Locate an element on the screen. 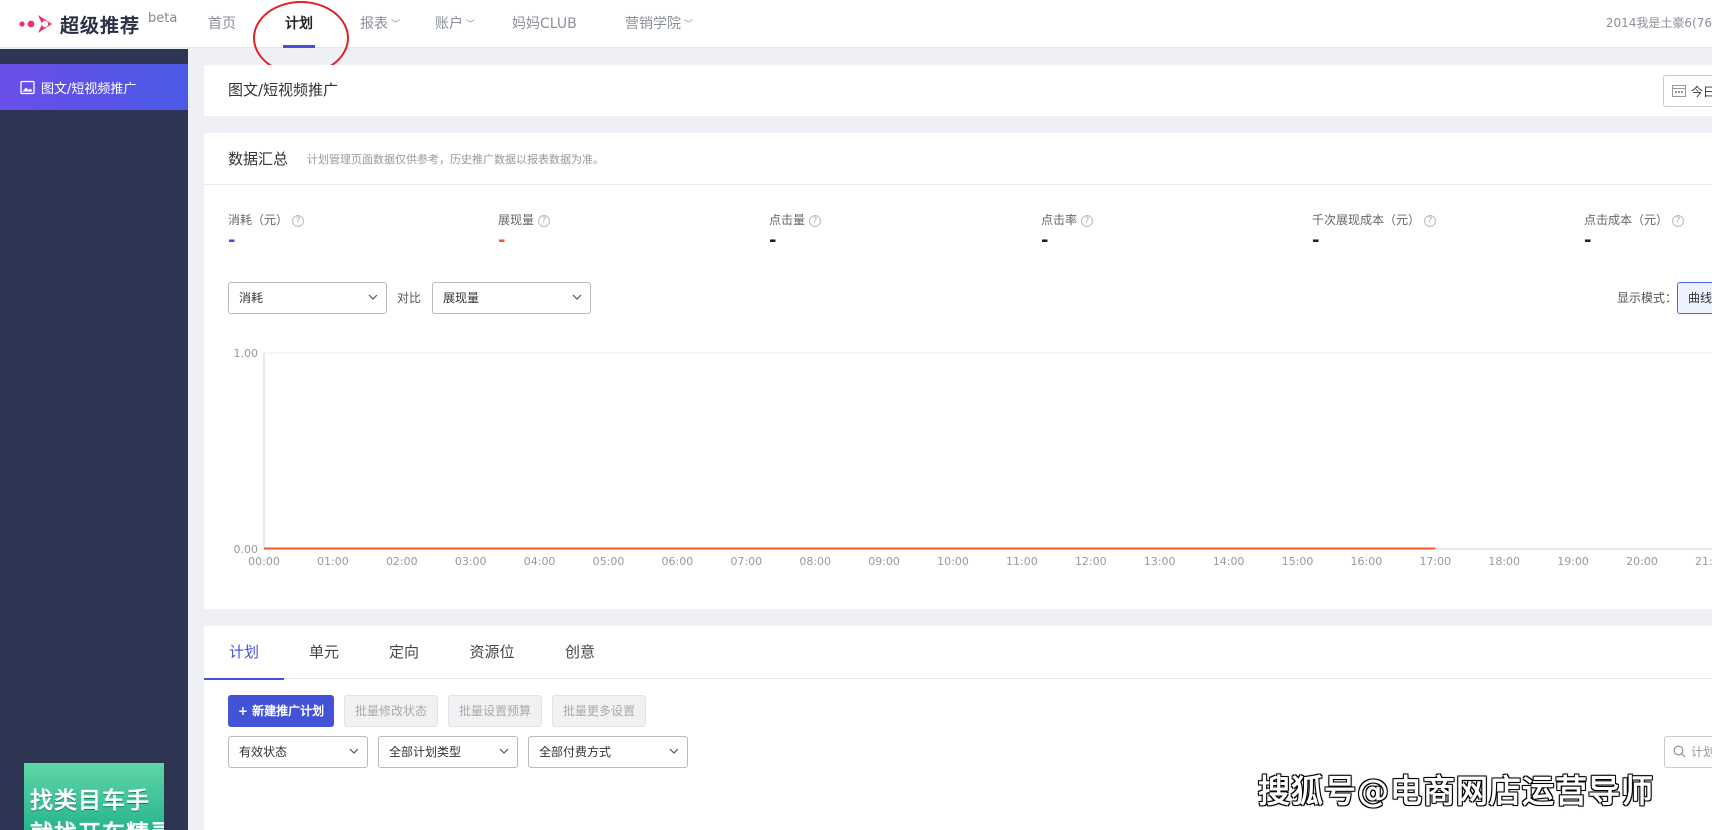 The image size is (1712, 830). tab-plan: 计划 is located at coordinates (244, 653).